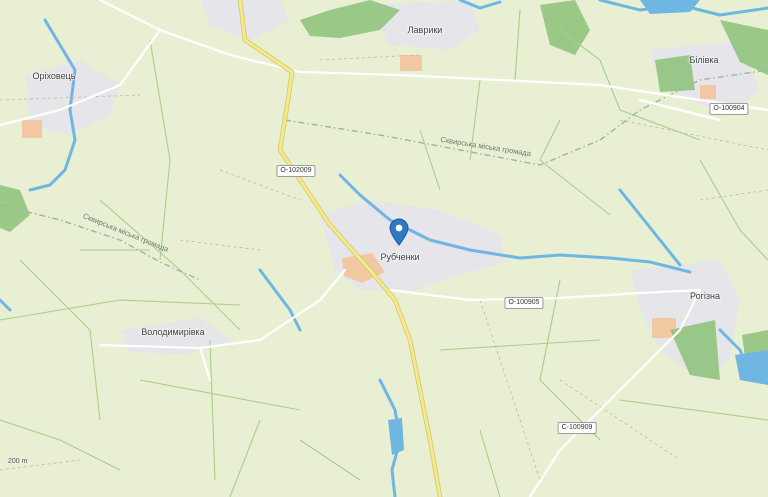 The height and width of the screenshot is (497, 768). What do you see at coordinates (172, 332) in the screenshot?
I see `place-label-volodymyrivka: Володимирівка` at bounding box center [172, 332].